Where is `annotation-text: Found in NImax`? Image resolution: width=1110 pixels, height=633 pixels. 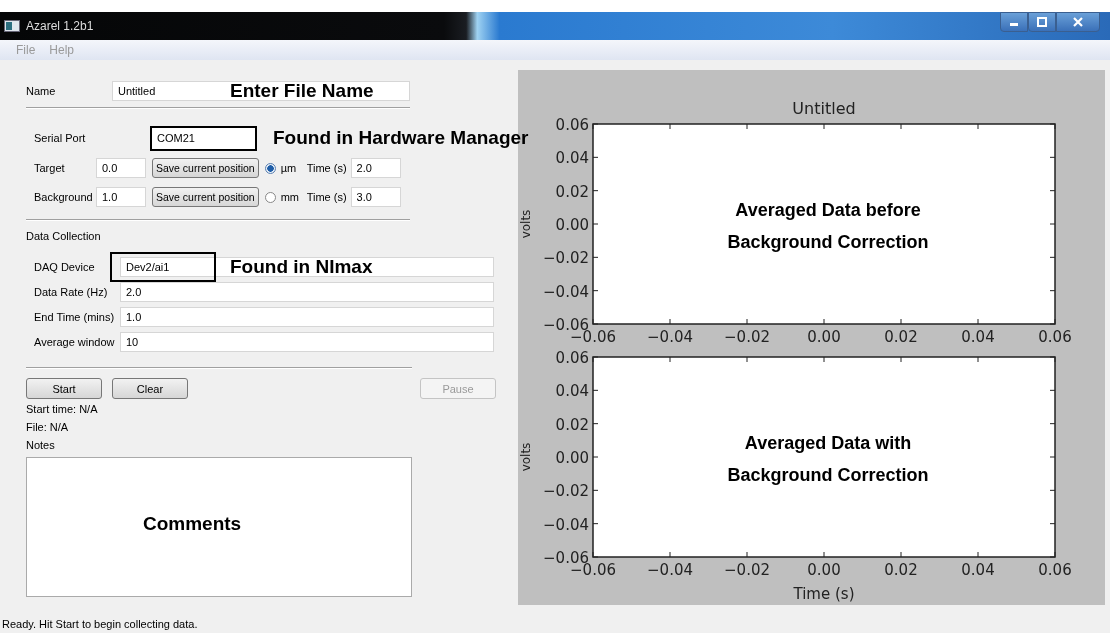 annotation-text: Found in NImax is located at coordinates (301, 267).